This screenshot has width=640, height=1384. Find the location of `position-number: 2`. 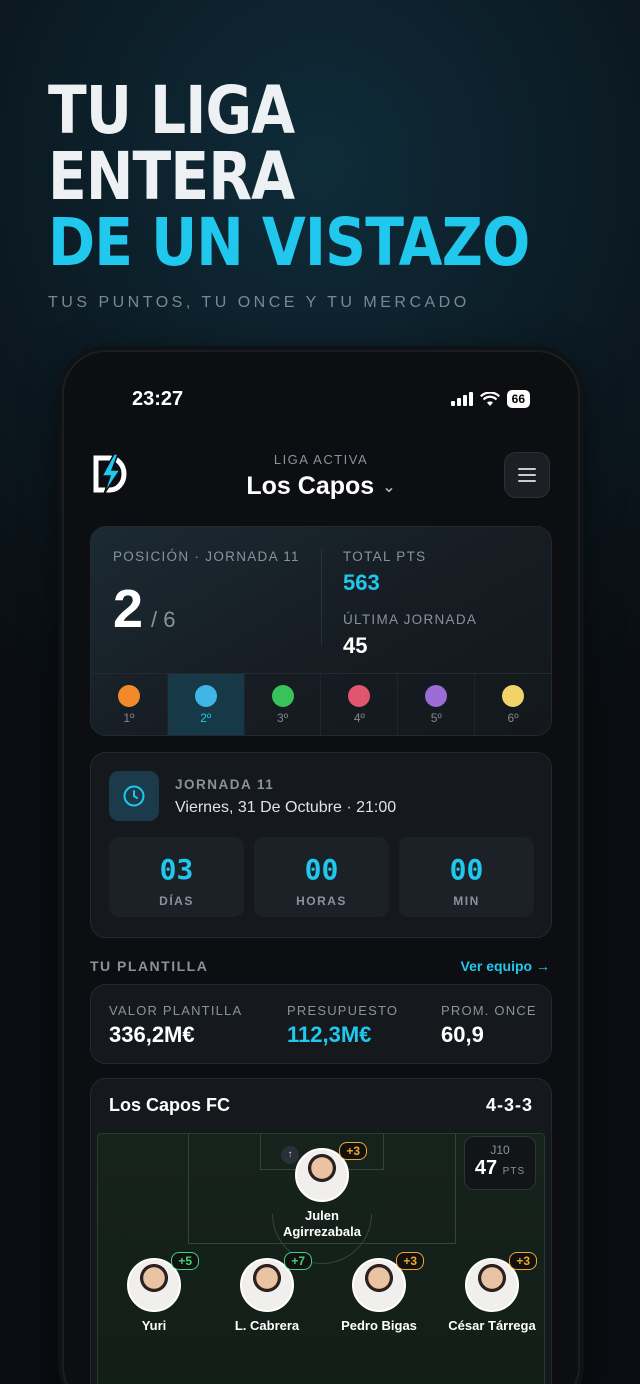

position-number: 2 is located at coordinates (128, 609).